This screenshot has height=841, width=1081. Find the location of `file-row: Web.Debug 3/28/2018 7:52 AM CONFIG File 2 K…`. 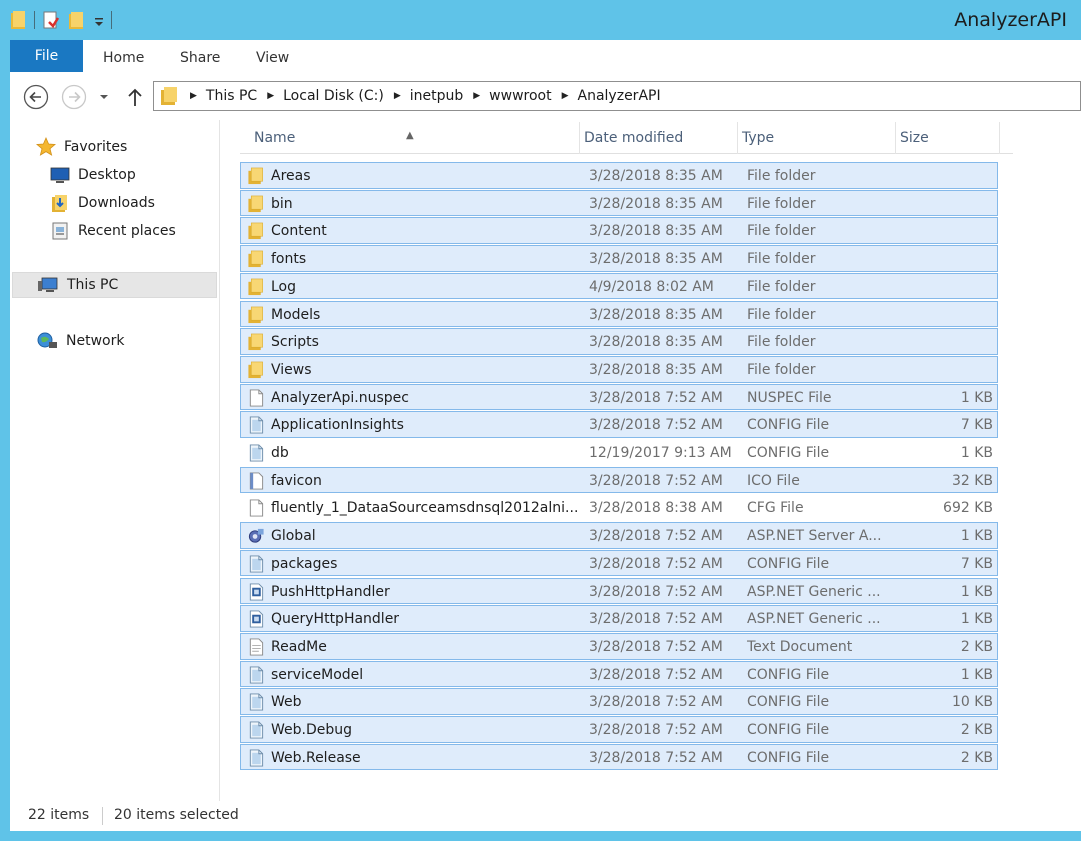

file-row: Web.Debug 3/28/2018 7:52 AM CONFIG File 2 K… is located at coordinates (619, 729).